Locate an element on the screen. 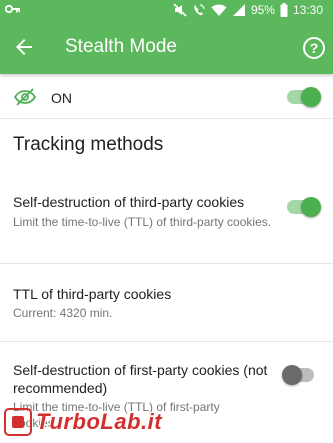 This screenshot has height=443, width=333. status-bar: 95% 13:30 is located at coordinates (166, 10).